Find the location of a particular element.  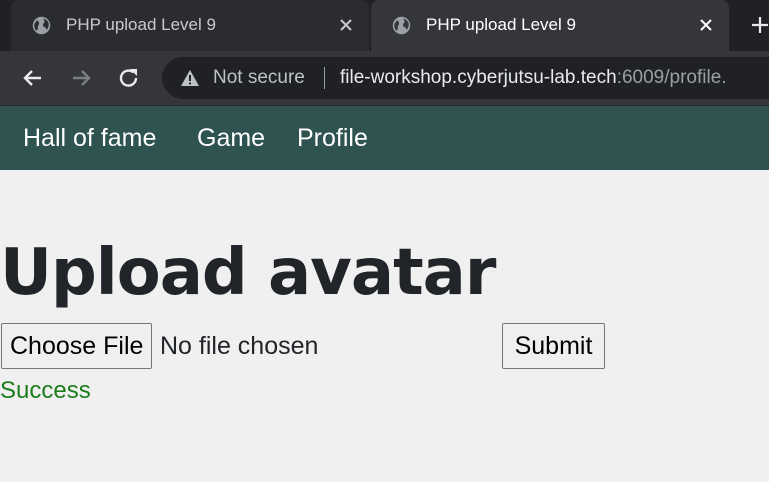

site-navbar: Hall of fame Game Profile is located at coordinates (384, 138).